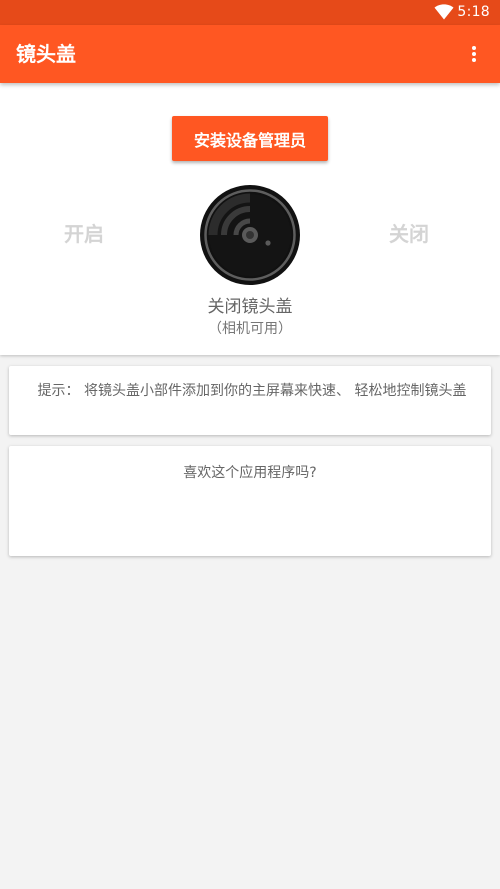 The width and height of the screenshot is (500, 889). I want to click on lens-status-subtitle: （相机可用）, so click(250, 329).